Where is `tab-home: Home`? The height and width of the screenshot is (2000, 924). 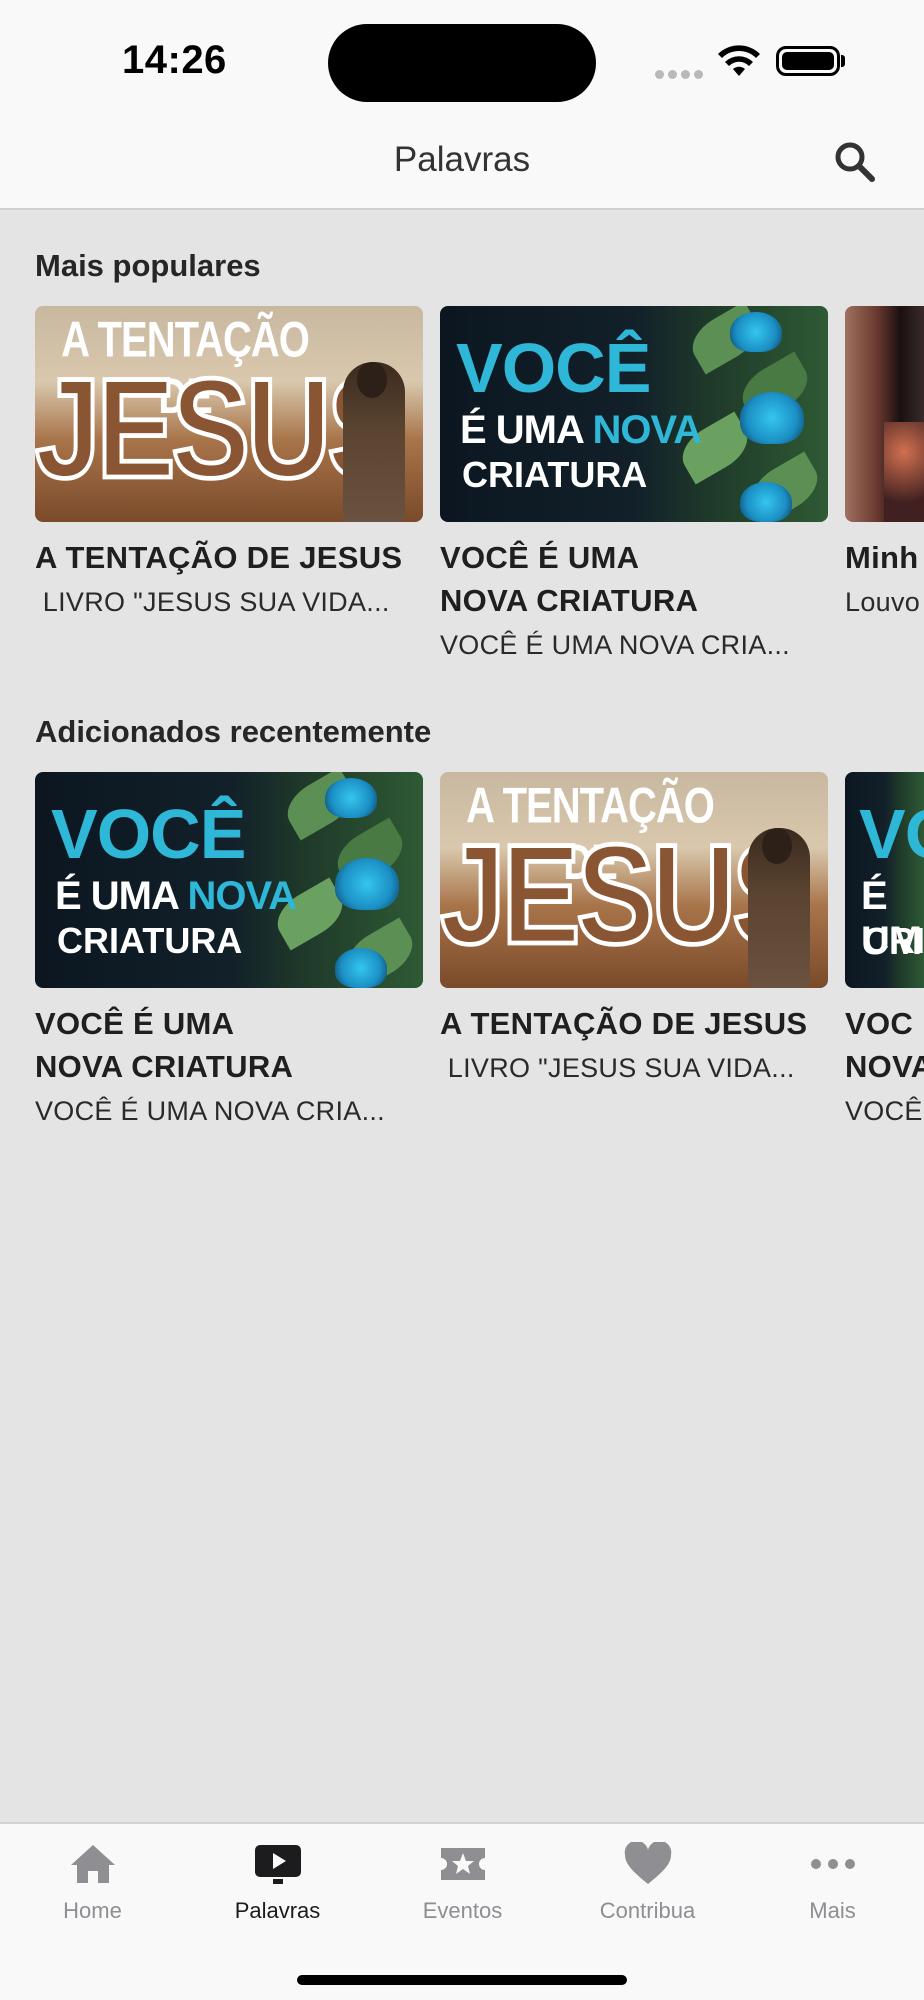 tab-home: Home is located at coordinates (92, 1883).